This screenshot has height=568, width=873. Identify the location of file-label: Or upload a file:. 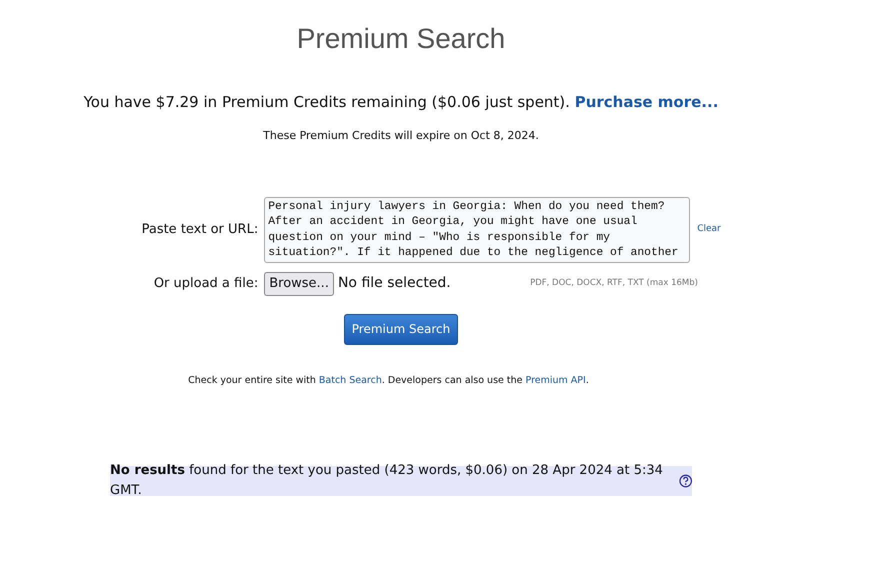
(206, 283).